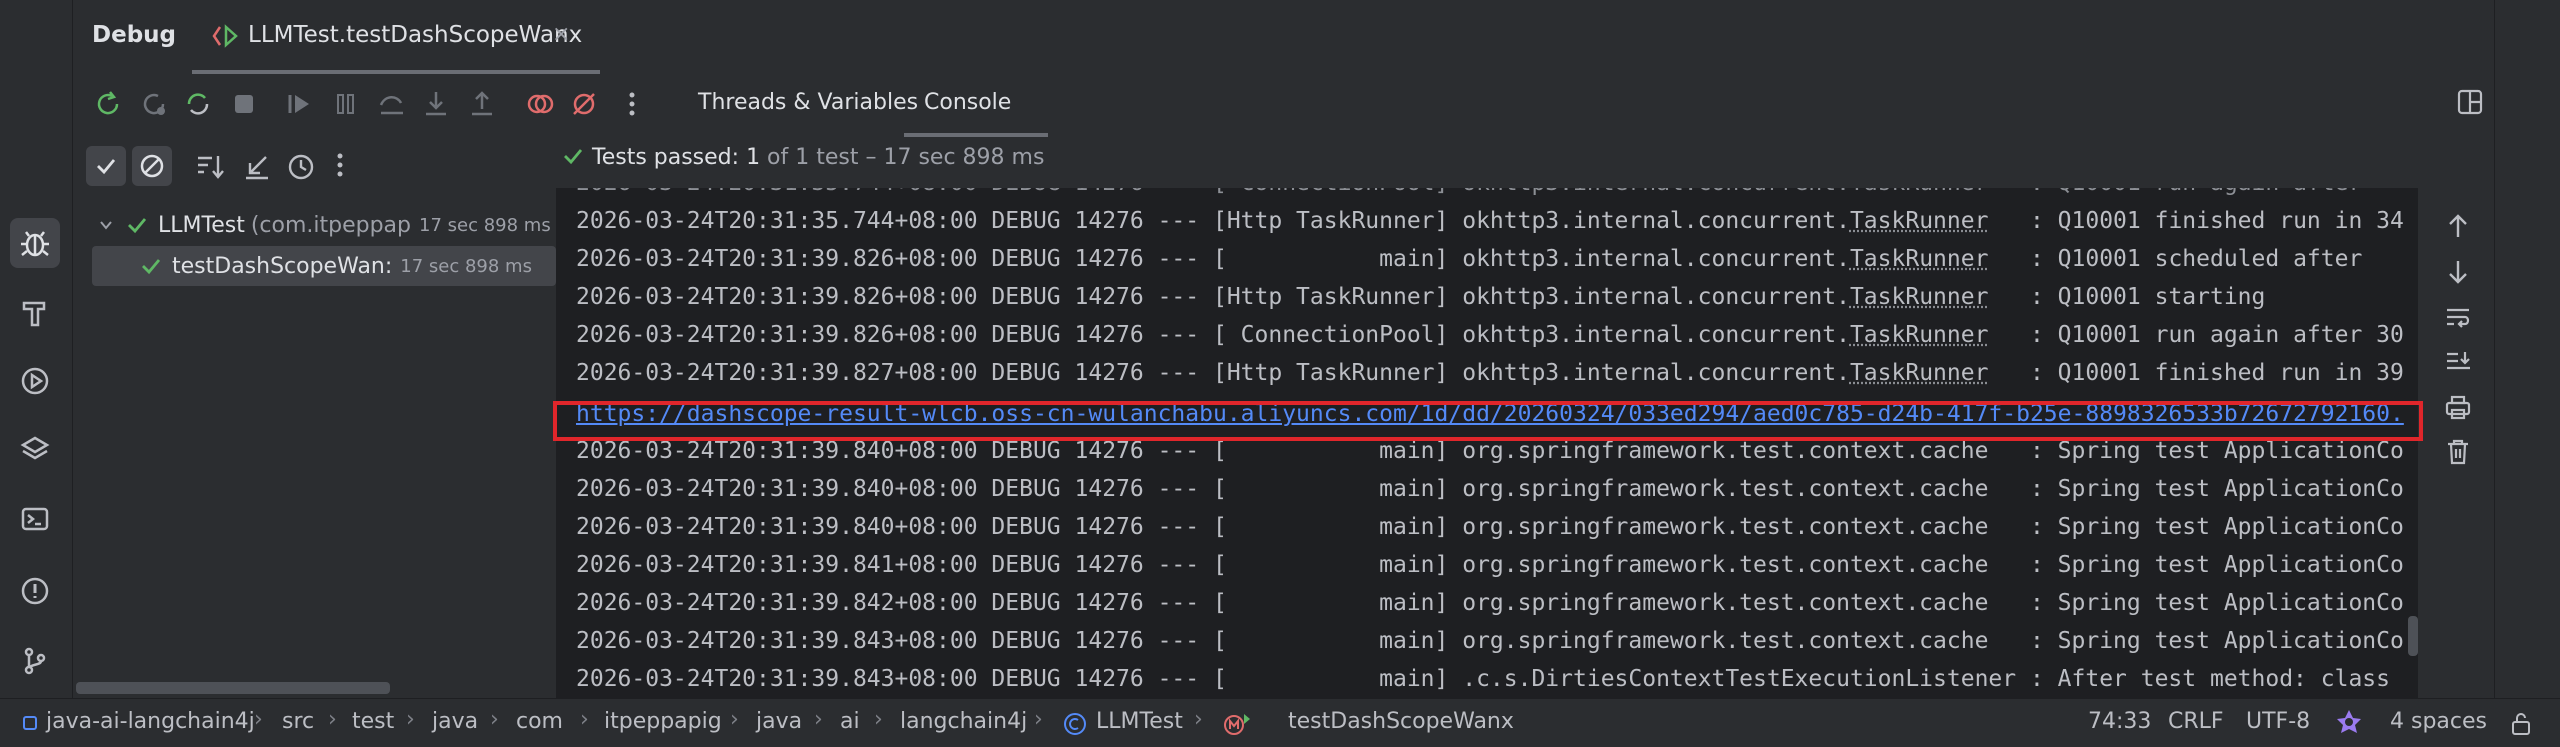 This screenshot has height=747, width=2560. Describe the element at coordinates (1401, 721) in the screenshot. I see `breadcrumb-method: testDashScopeWanx` at that location.